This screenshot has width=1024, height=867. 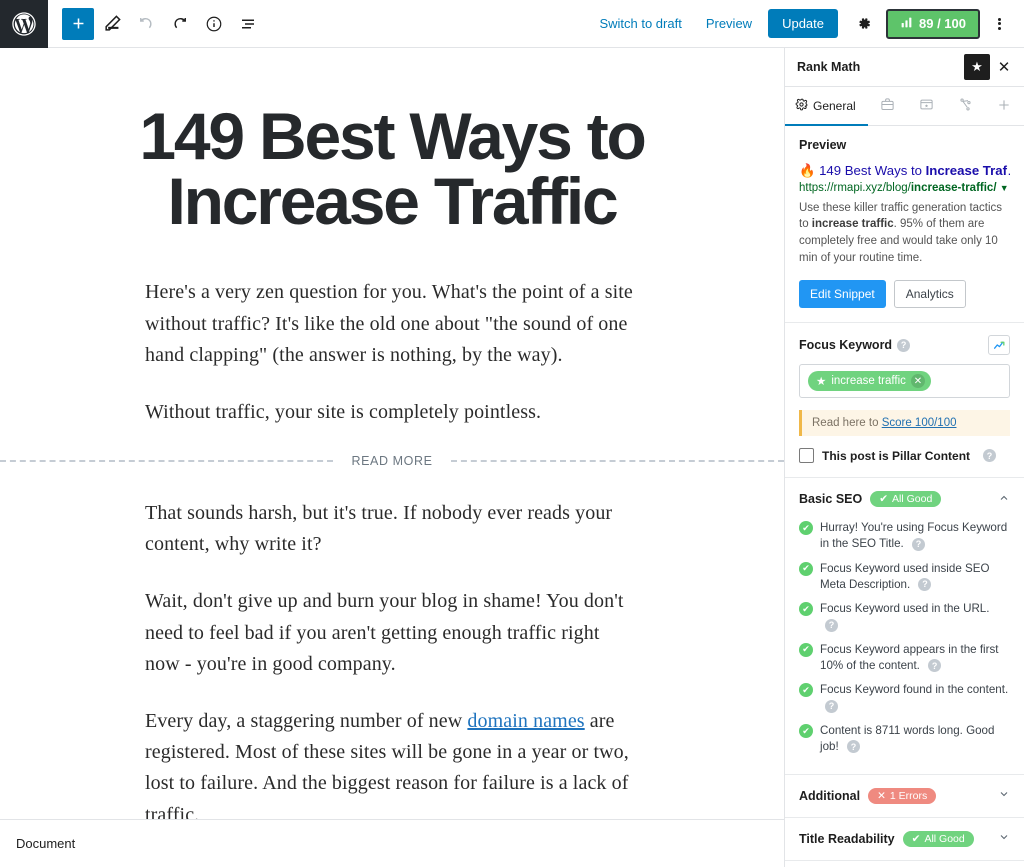 I want to click on rich-snippet-icon, so click(x=926, y=106).